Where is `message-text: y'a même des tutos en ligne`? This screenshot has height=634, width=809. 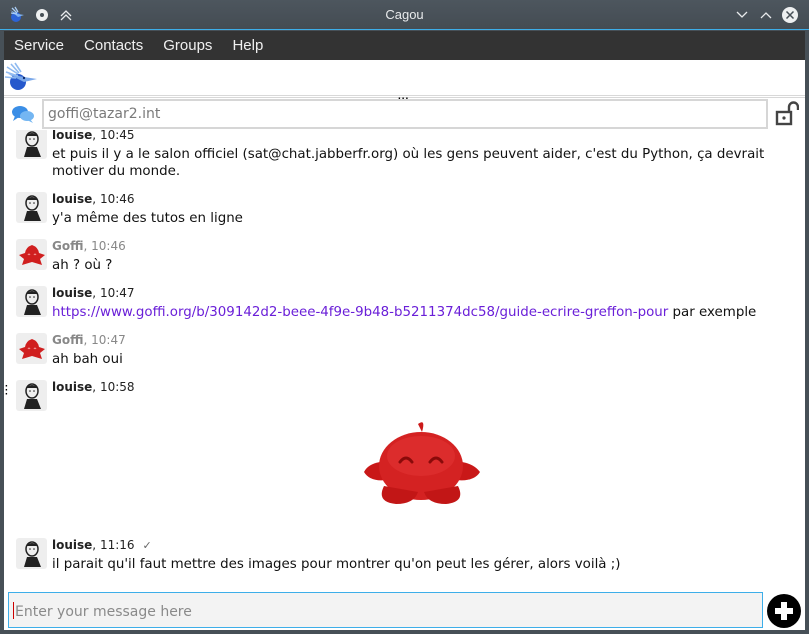 message-text: y'a même des tutos en ligne is located at coordinates (147, 218).